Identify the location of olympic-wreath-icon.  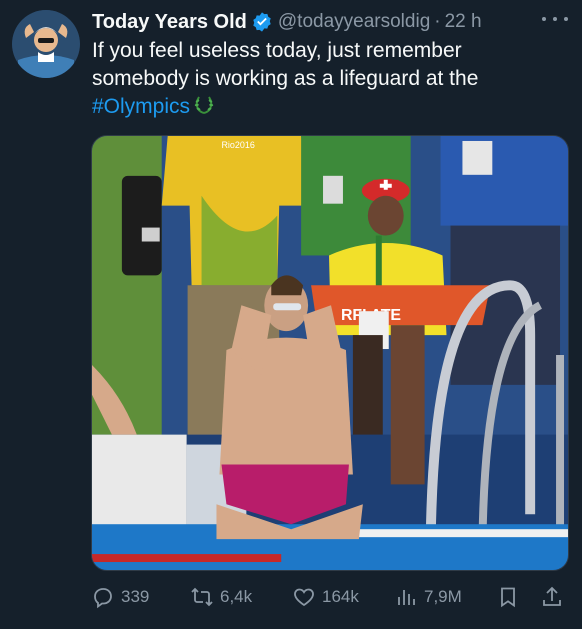
(204, 105).